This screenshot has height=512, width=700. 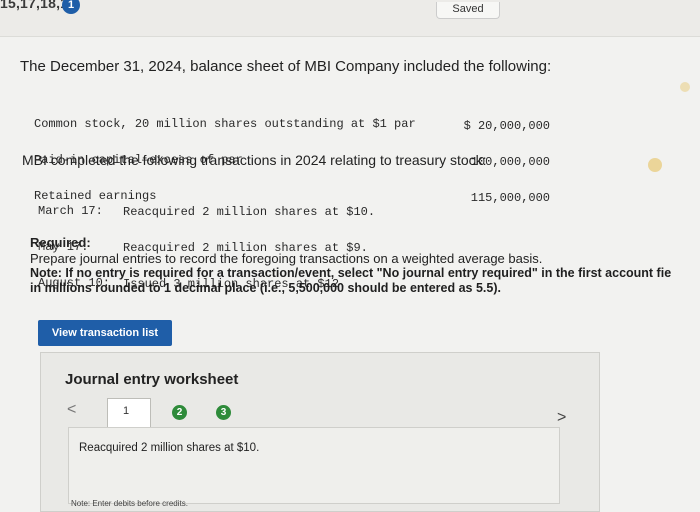 I want to click on chevron-right-icon: >, so click(x=561, y=418).